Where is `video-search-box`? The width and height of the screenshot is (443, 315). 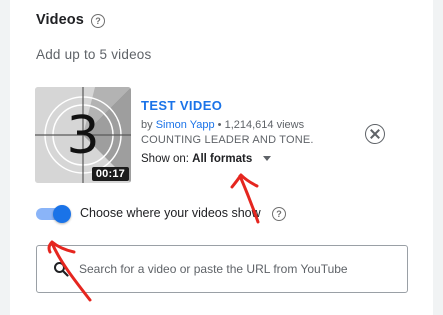
video-search-box is located at coordinates (222, 269).